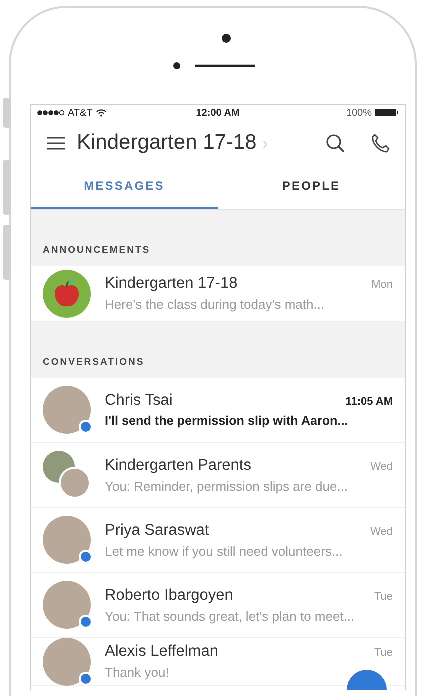 Image resolution: width=429 pixels, height=696 pixels. Describe the element at coordinates (215, 66) in the screenshot. I see `speaker-icon` at that location.